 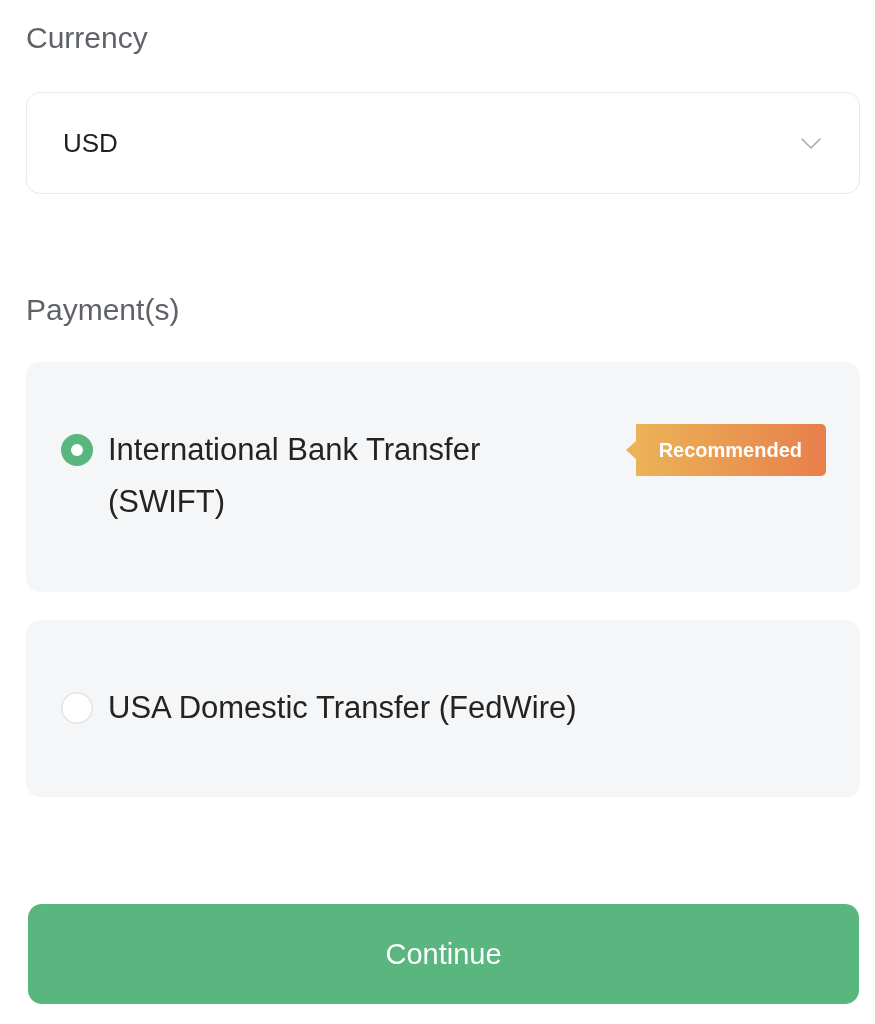 What do you see at coordinates (443, 143) in the screenshot?
I see `currency-select: USD` at bounding box center [443, 143].